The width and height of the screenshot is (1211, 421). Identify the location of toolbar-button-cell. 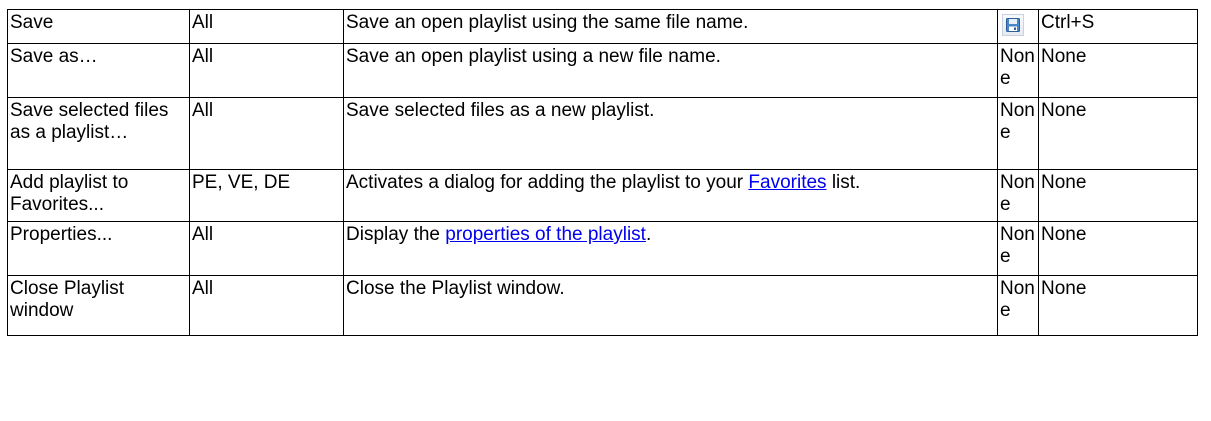
(1018, 26).